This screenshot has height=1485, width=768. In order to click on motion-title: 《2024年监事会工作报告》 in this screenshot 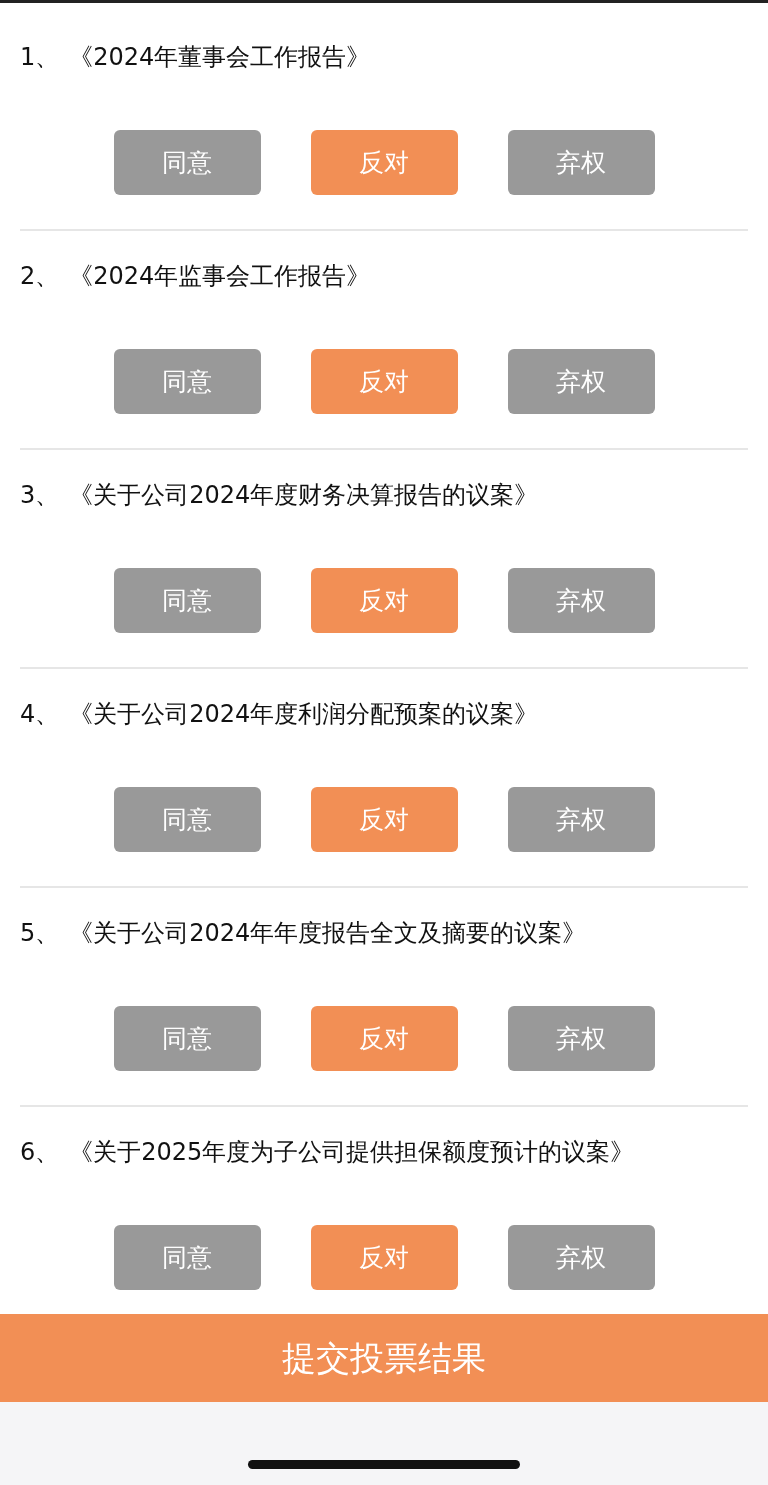, I will do `click(220, 276)`.